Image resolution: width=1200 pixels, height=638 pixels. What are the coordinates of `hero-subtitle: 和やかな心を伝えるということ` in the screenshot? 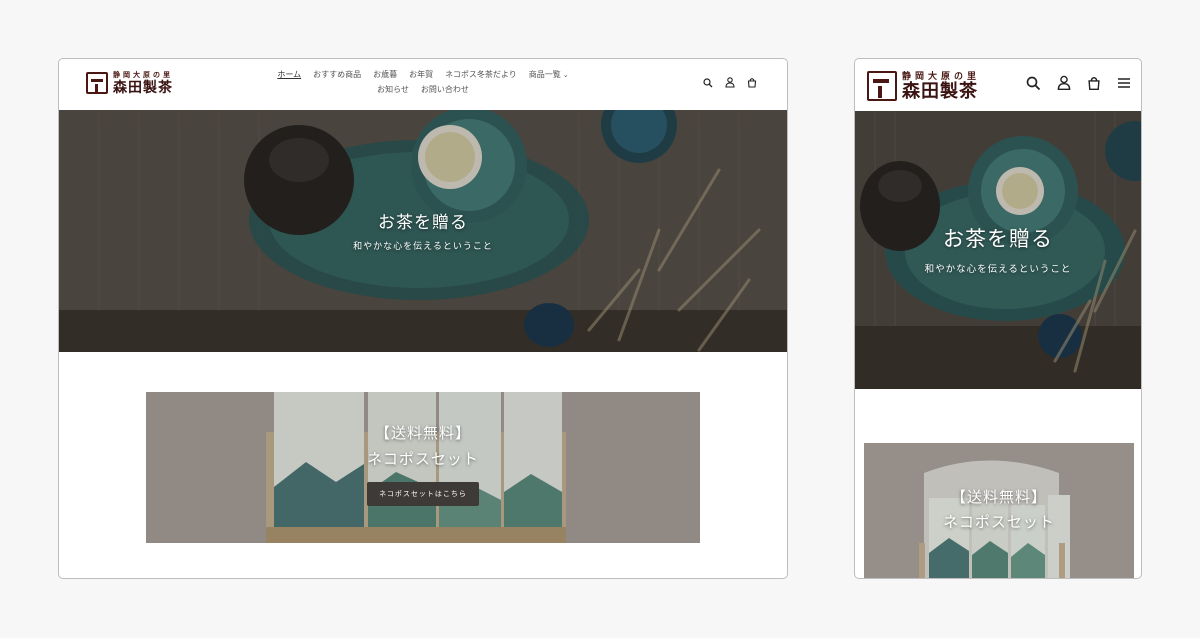 It's located at (423, 247).